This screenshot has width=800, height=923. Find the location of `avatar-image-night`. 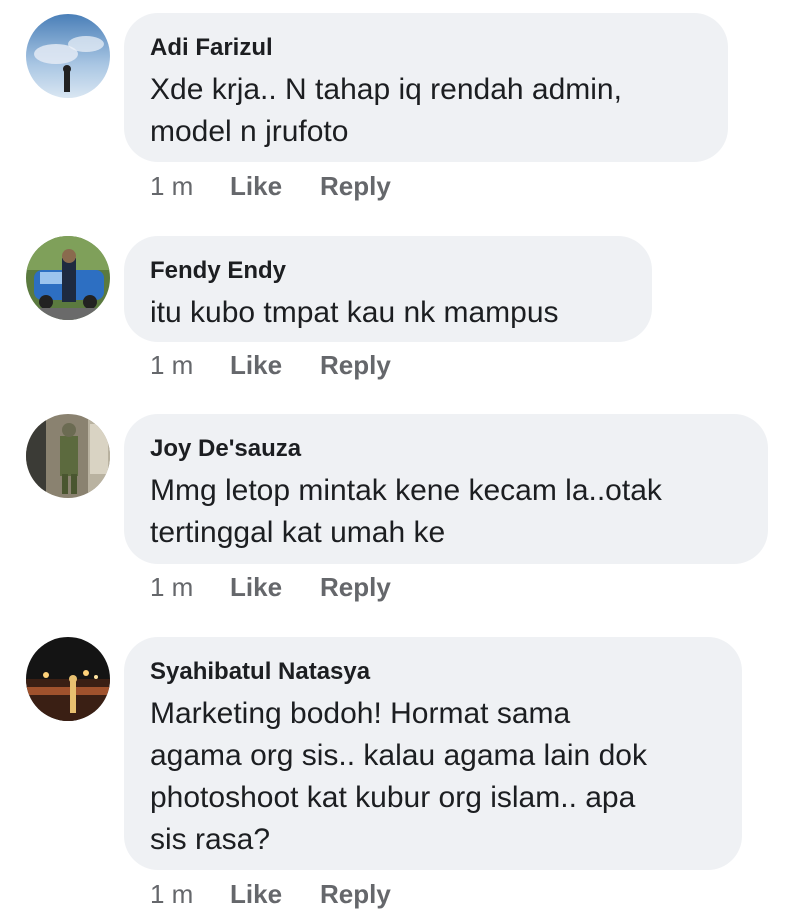

avatar-image-night is located at coordinates (68, 679).